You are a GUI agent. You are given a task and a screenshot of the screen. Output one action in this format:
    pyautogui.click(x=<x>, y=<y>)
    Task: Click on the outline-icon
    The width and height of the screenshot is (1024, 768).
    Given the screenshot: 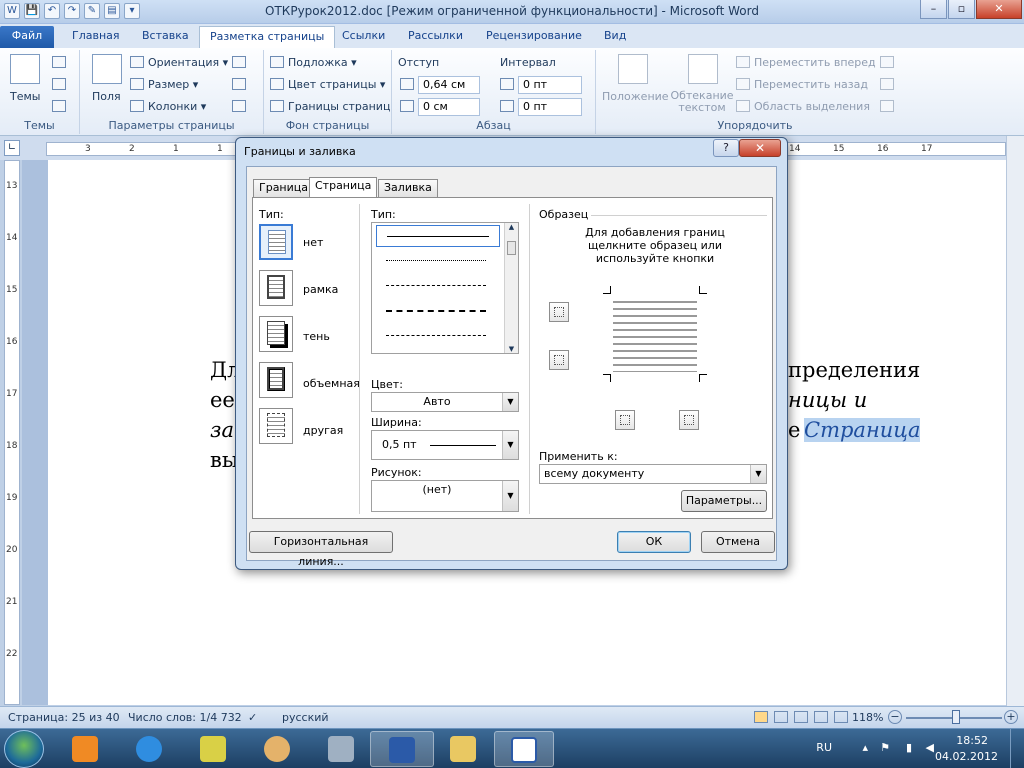 What is the action you would take?
    pyautogui.click(x=821, y=717)
    